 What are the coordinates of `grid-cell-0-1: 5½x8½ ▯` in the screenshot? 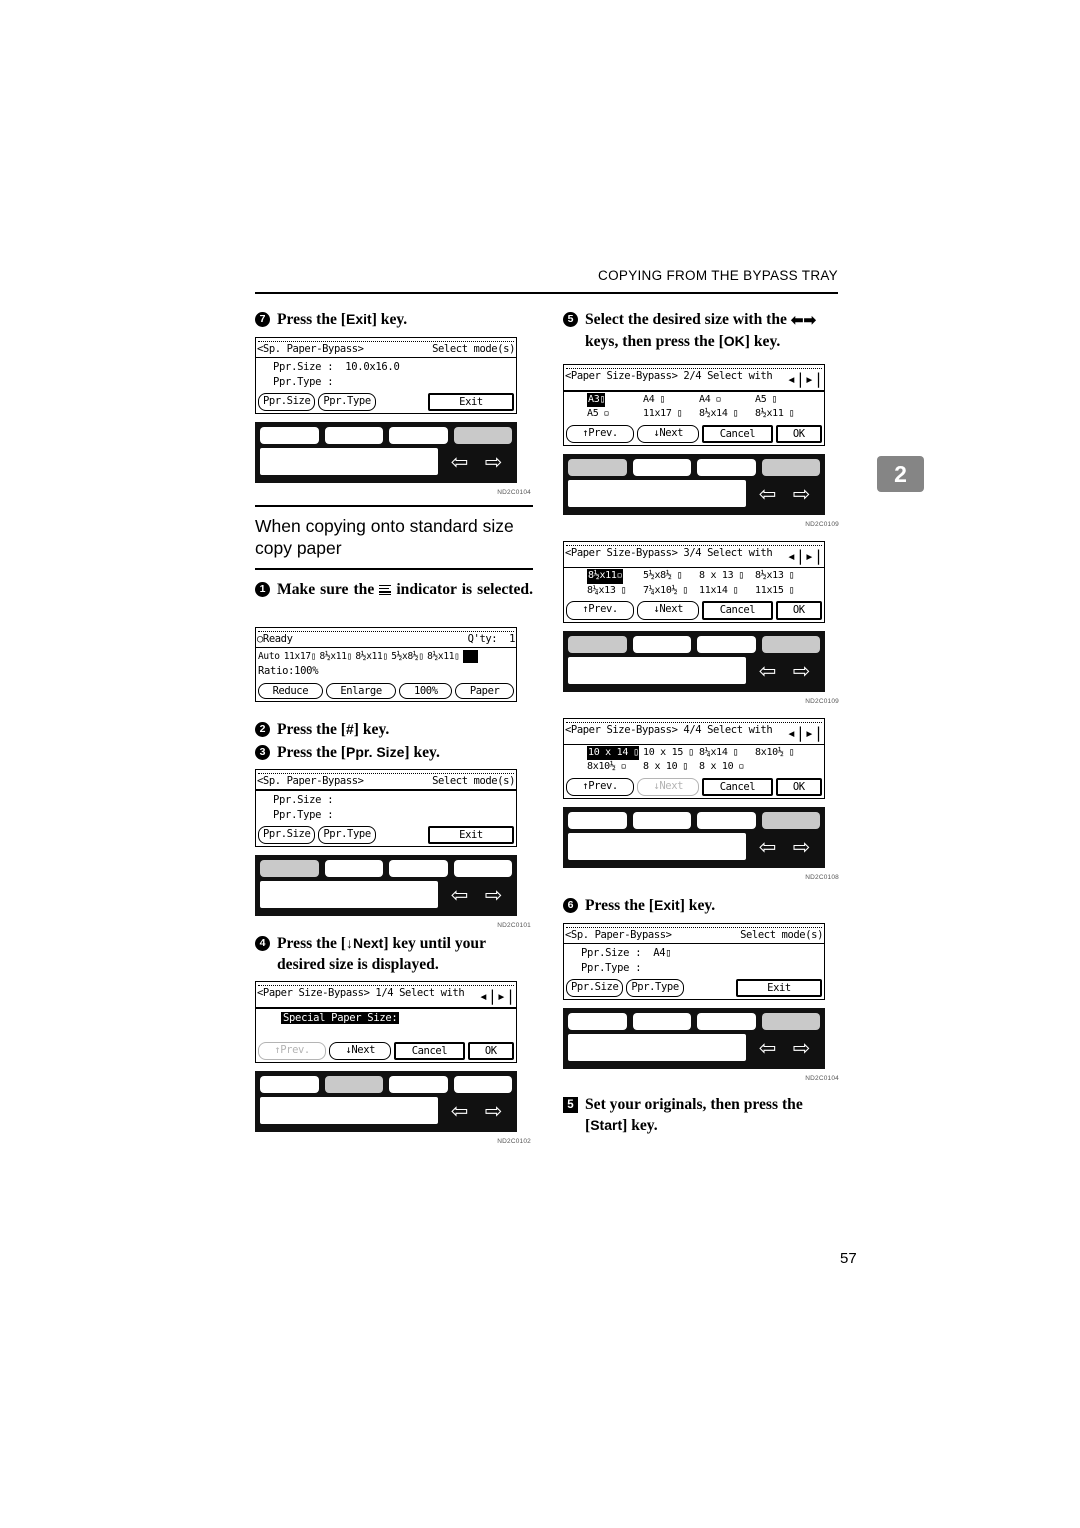 It's located at (671, 576).